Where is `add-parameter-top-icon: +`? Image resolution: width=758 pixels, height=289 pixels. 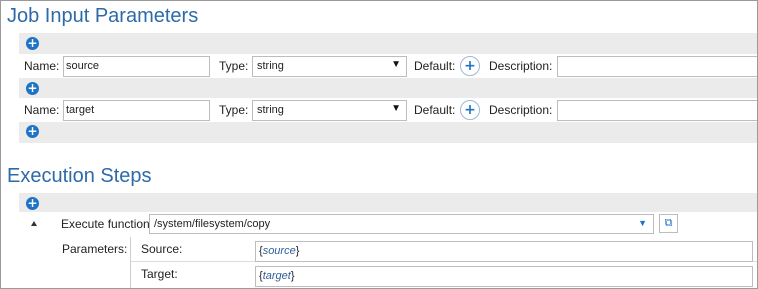
add-parameter-top-icon: + is located at coordinates (32, 43).